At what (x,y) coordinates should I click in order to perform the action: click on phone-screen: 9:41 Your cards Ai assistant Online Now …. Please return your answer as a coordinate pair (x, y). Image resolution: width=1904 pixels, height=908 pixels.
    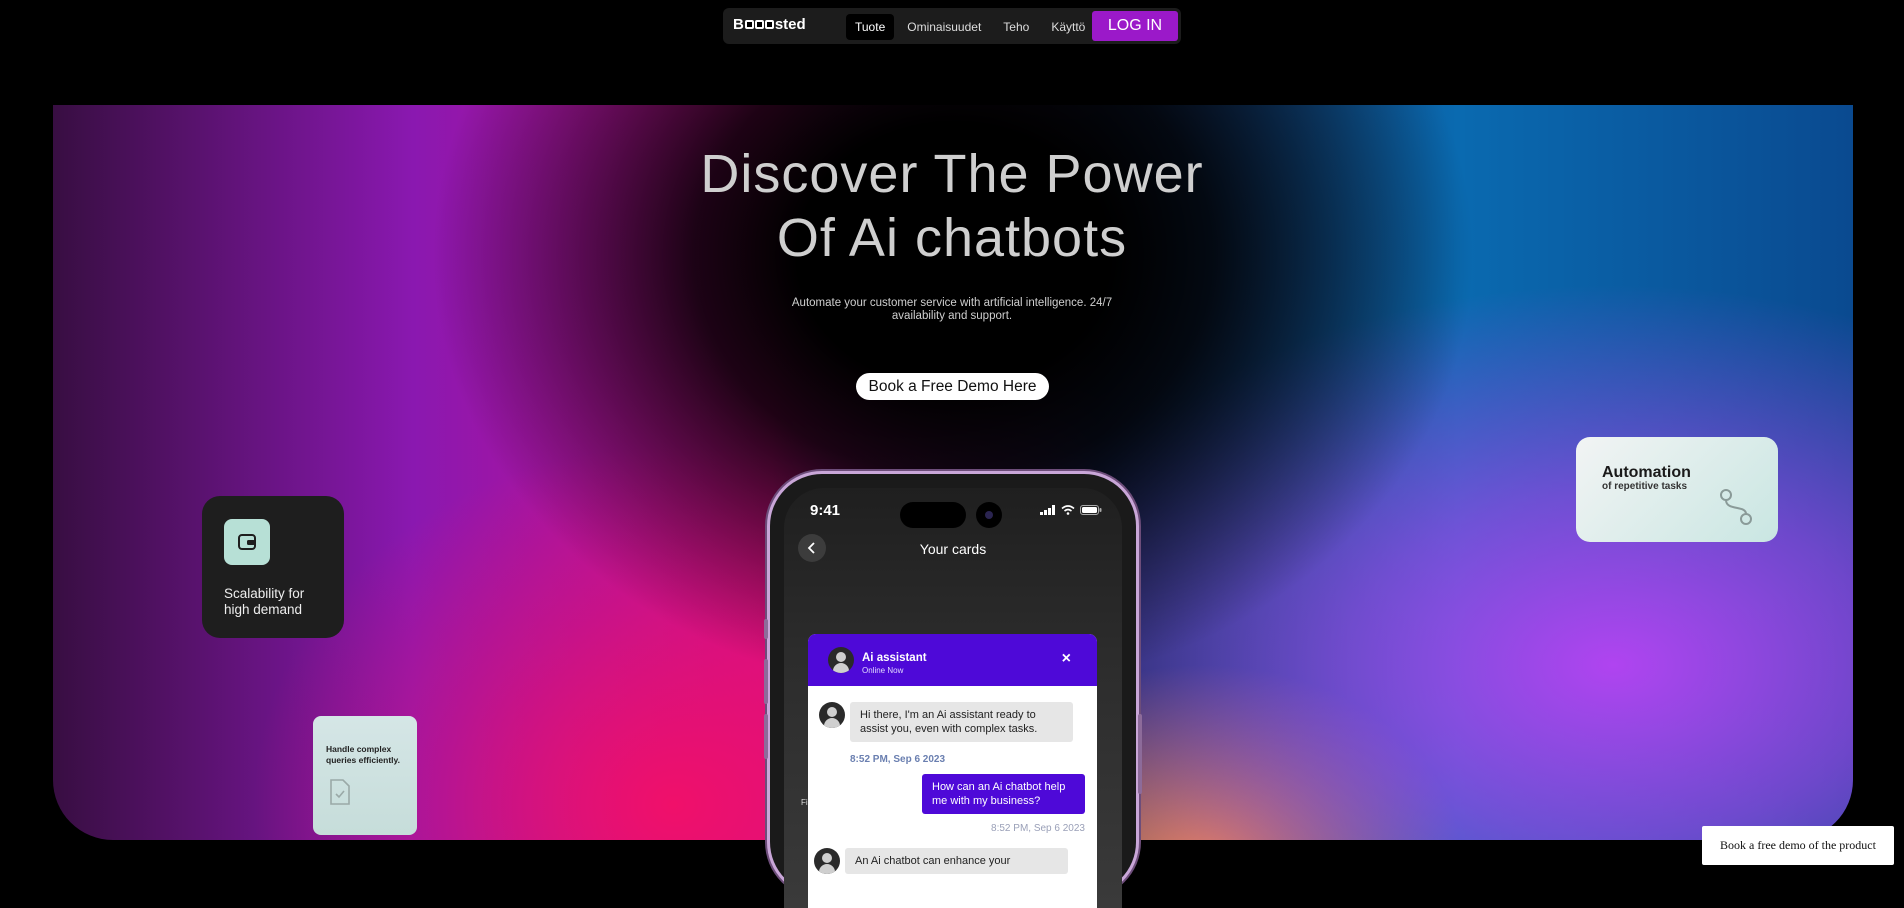
    Looking at the image, I should click on (953, 698).